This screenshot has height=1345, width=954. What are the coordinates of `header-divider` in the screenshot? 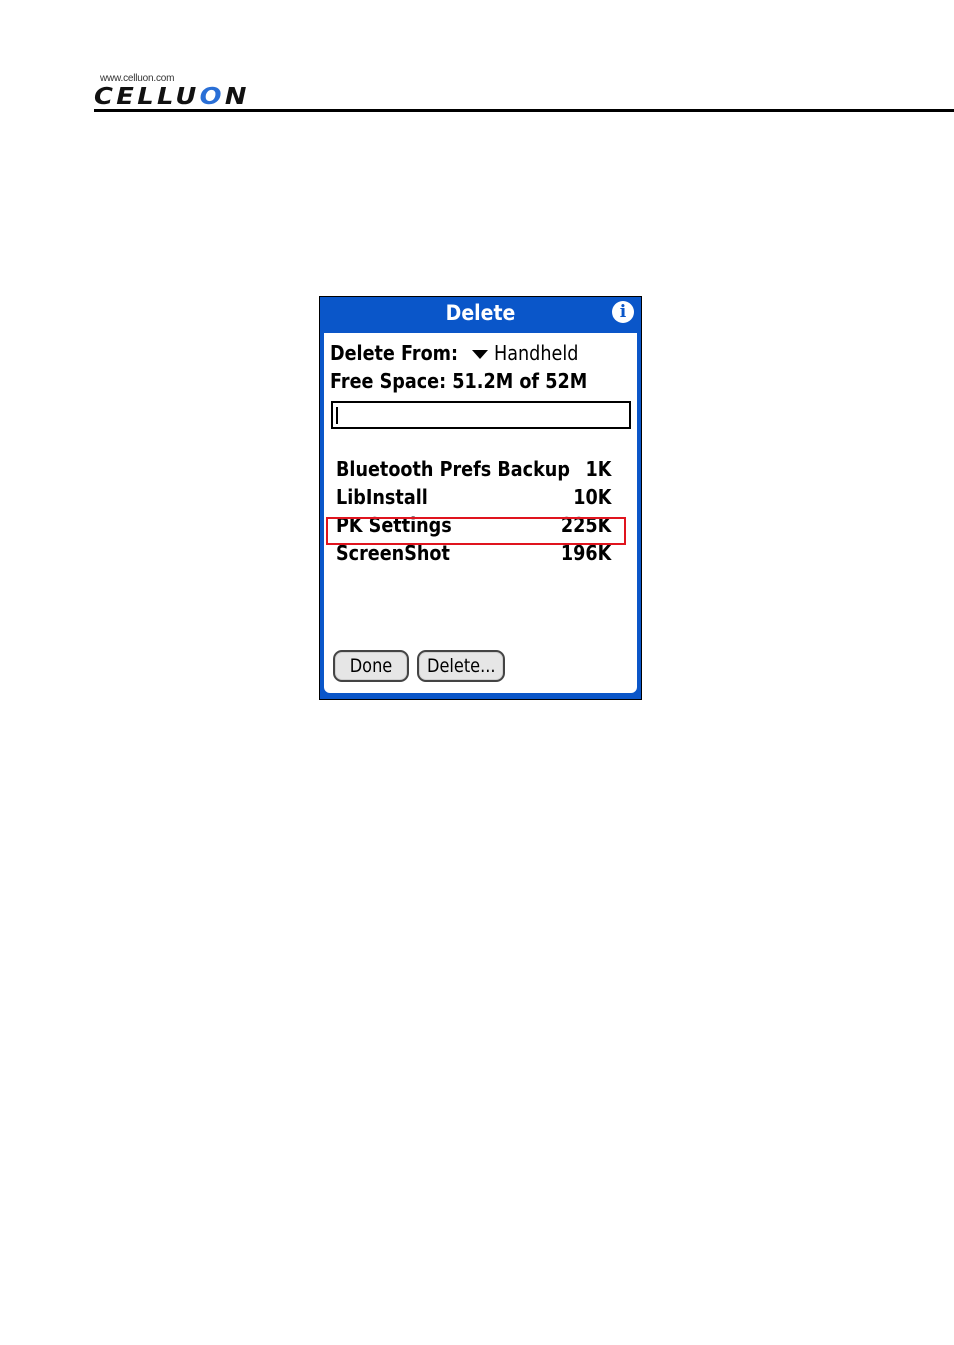 It's located at (524, 110).